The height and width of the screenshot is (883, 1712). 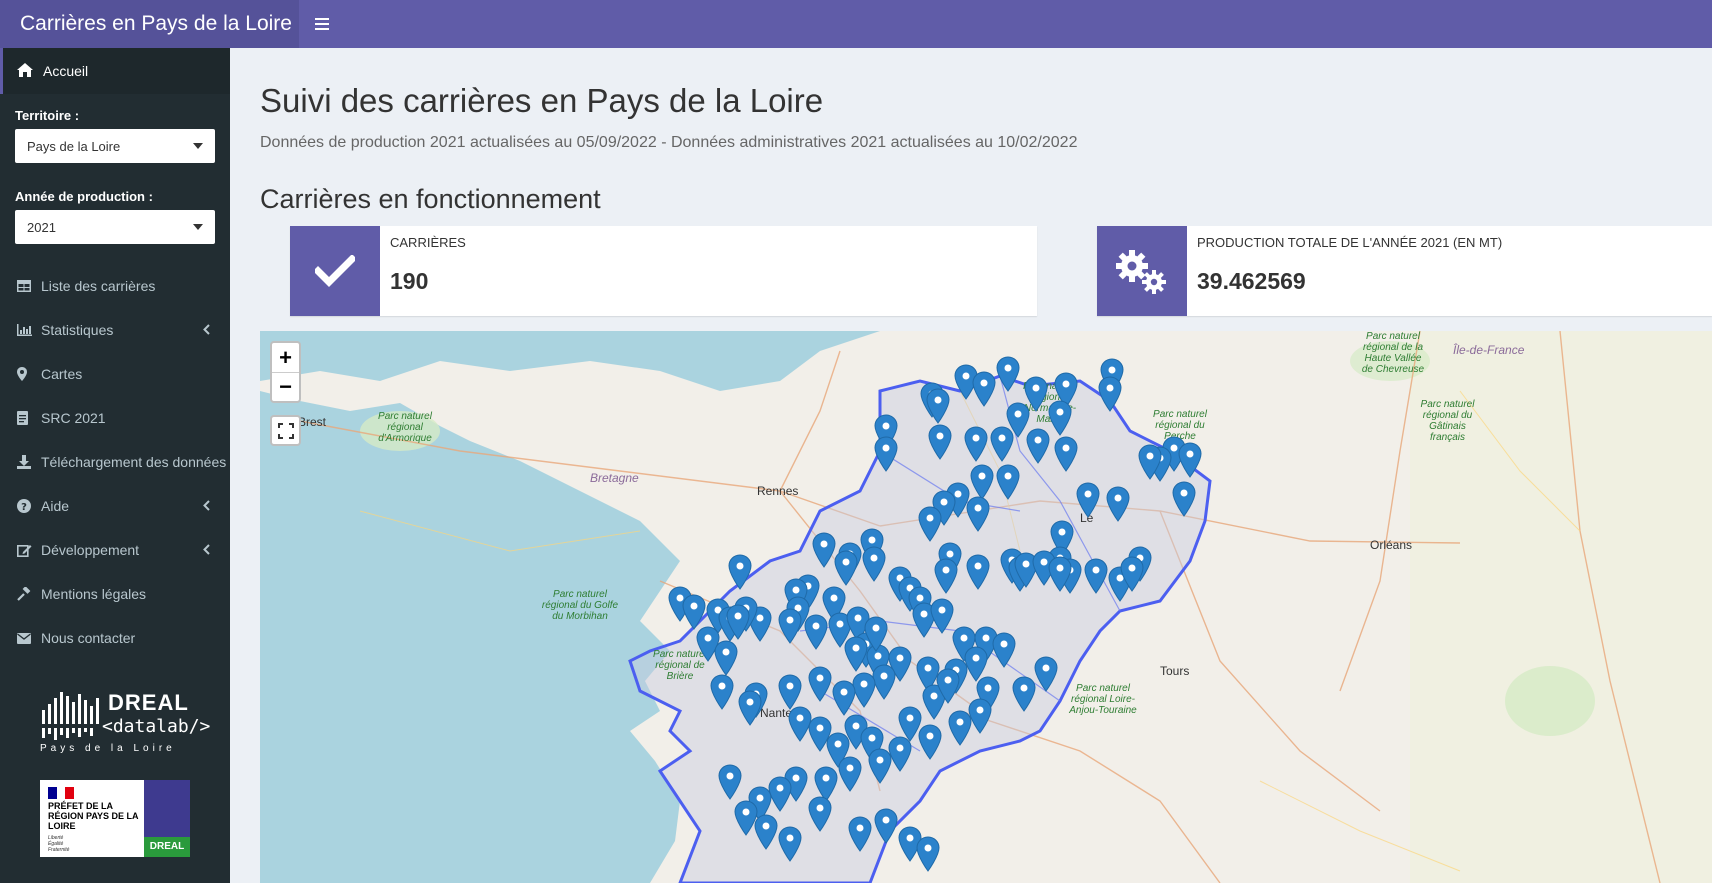 What do you see at coordinates (61, 793) in the screenshot?
I see `marianne-flag-icon` at bounding box center [61, 793].